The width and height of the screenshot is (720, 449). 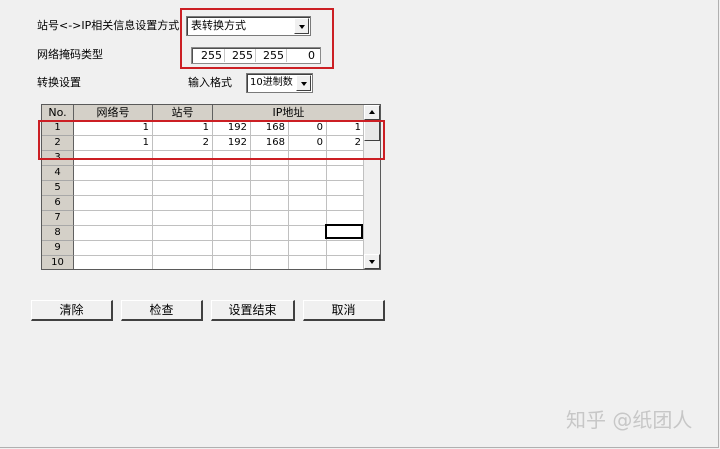 What do you see at coordinates (210, 82) in the screenshot?
I see `input-format-label: 输入格式` at bounding box center [210, 82].